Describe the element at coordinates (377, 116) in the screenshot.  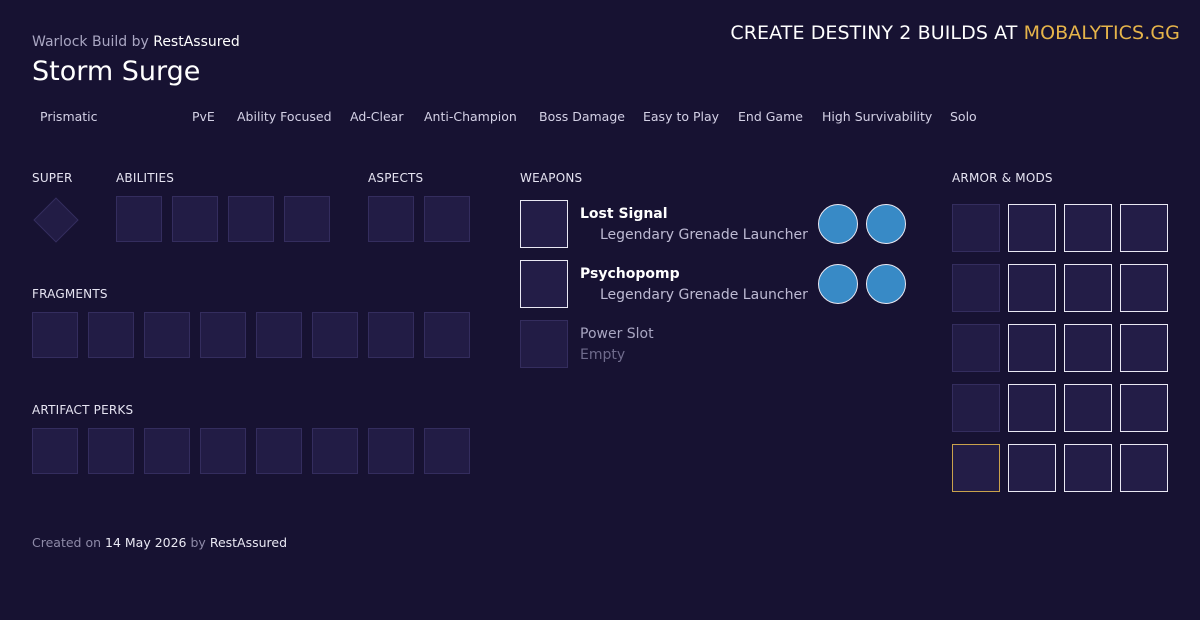
I see `tag-ad-clear: Ad-Clear` at that location.